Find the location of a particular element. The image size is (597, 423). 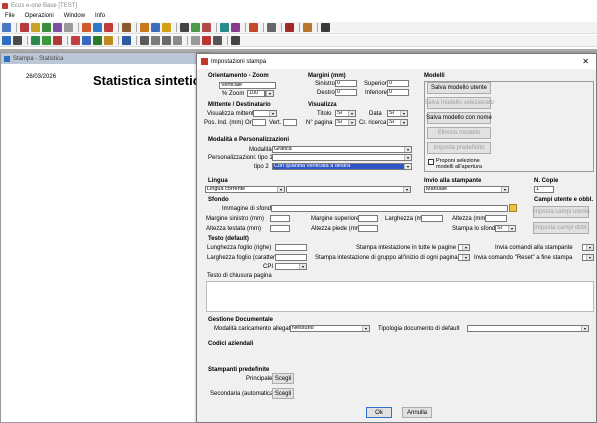

proponi-checkbox is located at coordinates (431, 162).